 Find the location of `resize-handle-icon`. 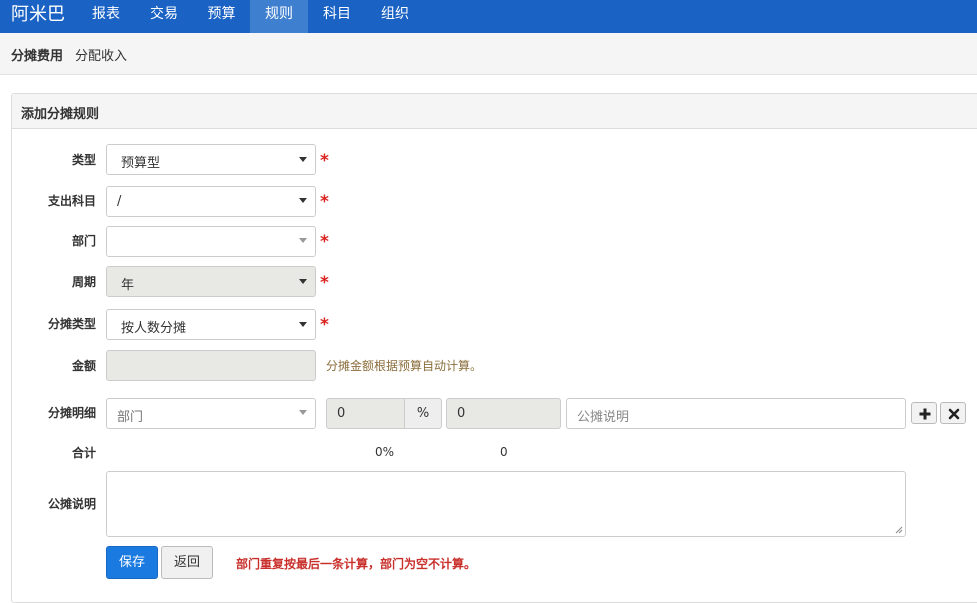

resize-handle-icon is located at coordinates (899, 530).